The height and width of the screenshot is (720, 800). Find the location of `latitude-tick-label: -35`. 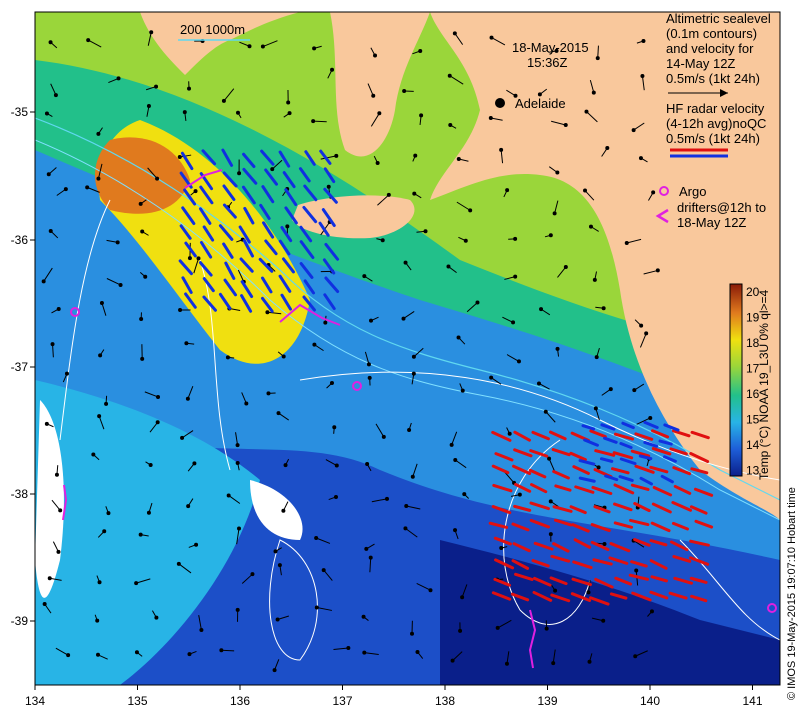

latitude-tick-label: -35 is located at coordinates (20, 112).